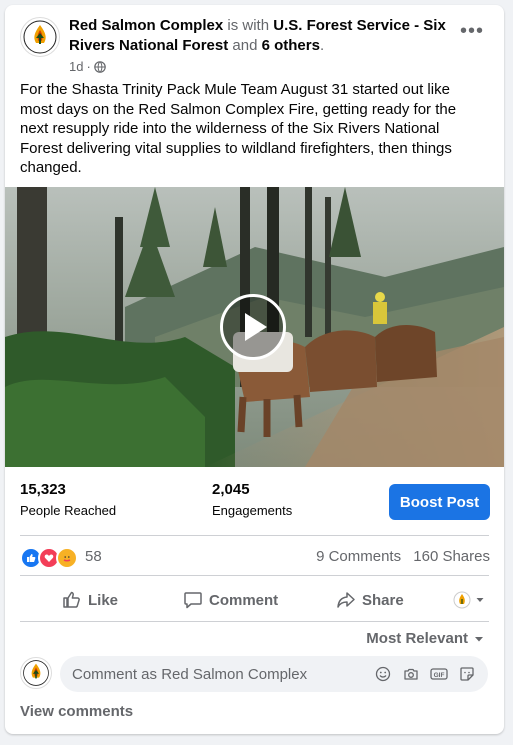 The width and height of the screenshot is (513, 745). I want to click on is-with-text: is with, so click(248, 25).